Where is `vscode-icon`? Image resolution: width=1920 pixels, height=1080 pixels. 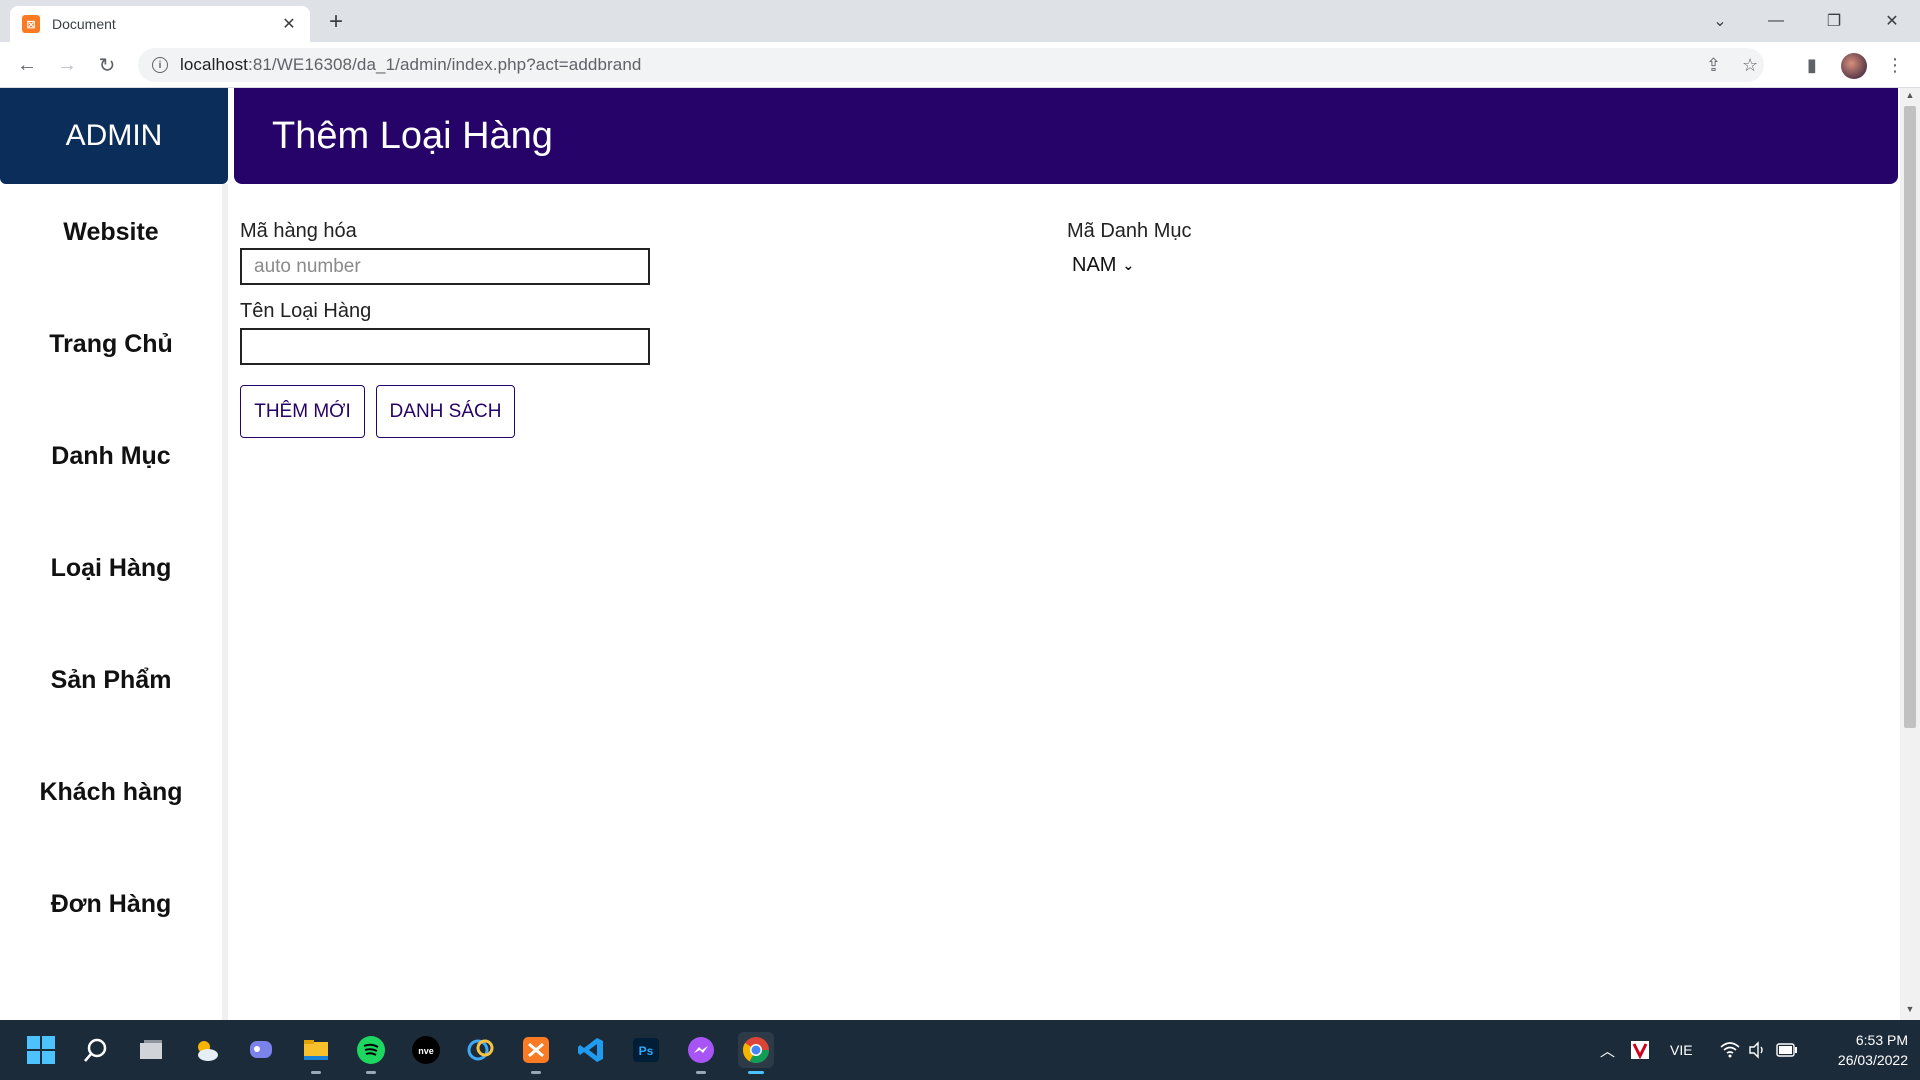
vscode-icon is located at coordinates (591, 1050).